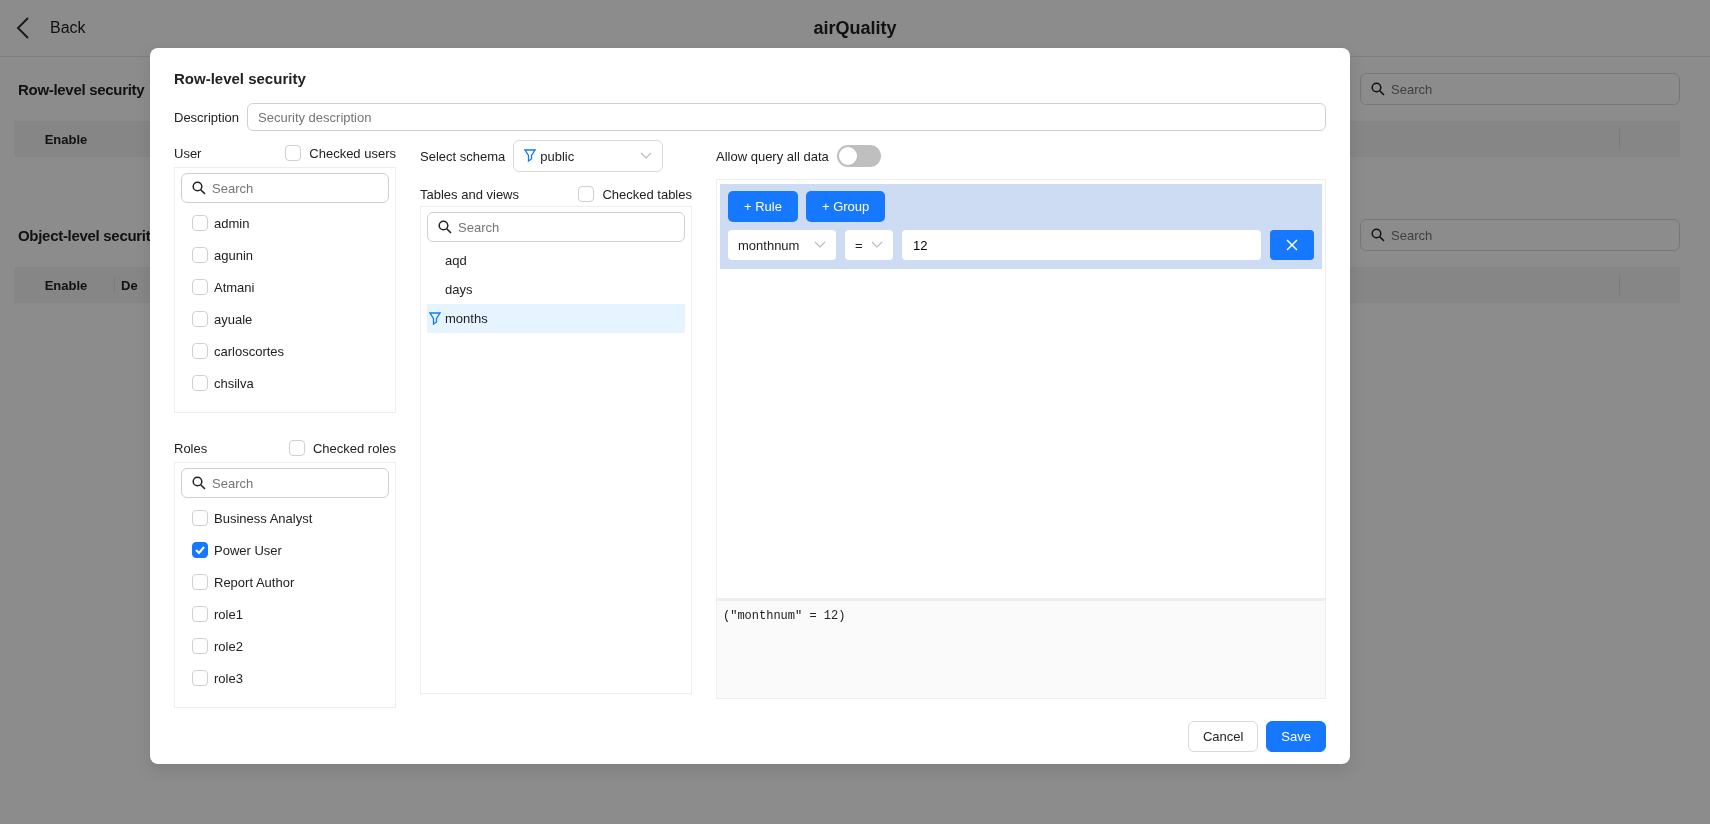 The image size is (1710, 824). What do you see at coordinates (240, 79) in the screenshot?
I see `dialog-title: Row-level security` at bounding box center [240, 79].